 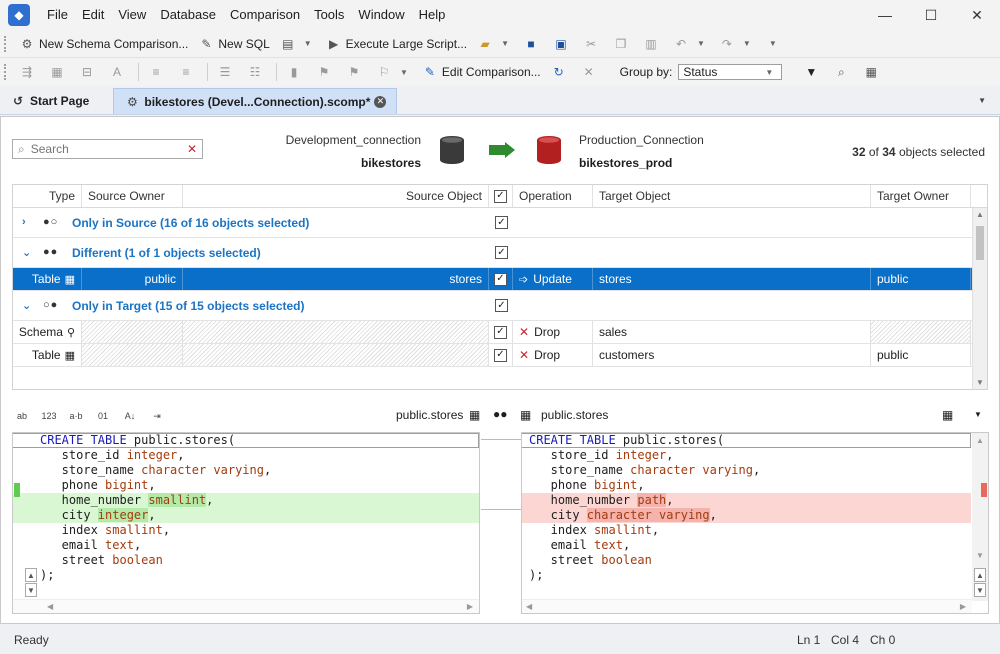 What do you see at coordinates (49, 101) in the screenshot?
I see `tab-start-page: ↺ Start Page` at bounding box center [49, 101].